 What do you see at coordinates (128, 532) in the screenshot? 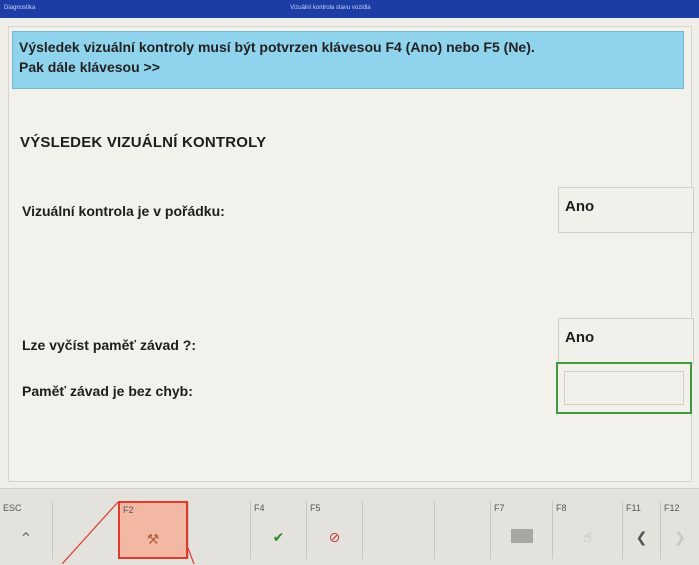
I see `annotation-callout-lines` at bounding box center [128, 532].